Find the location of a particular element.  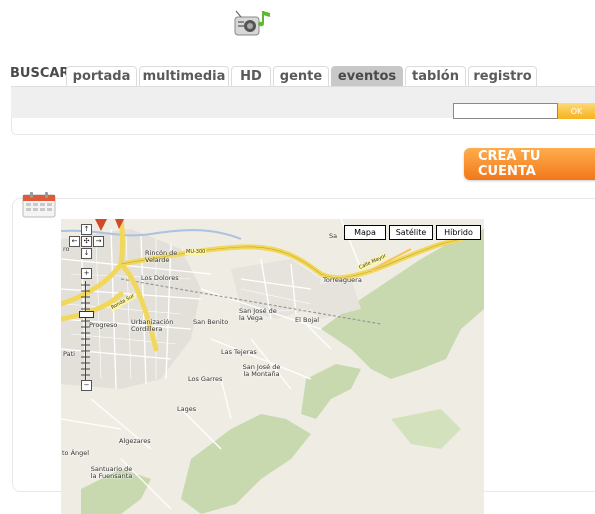

tab-gente: gente is located at coordinates (301, 76).